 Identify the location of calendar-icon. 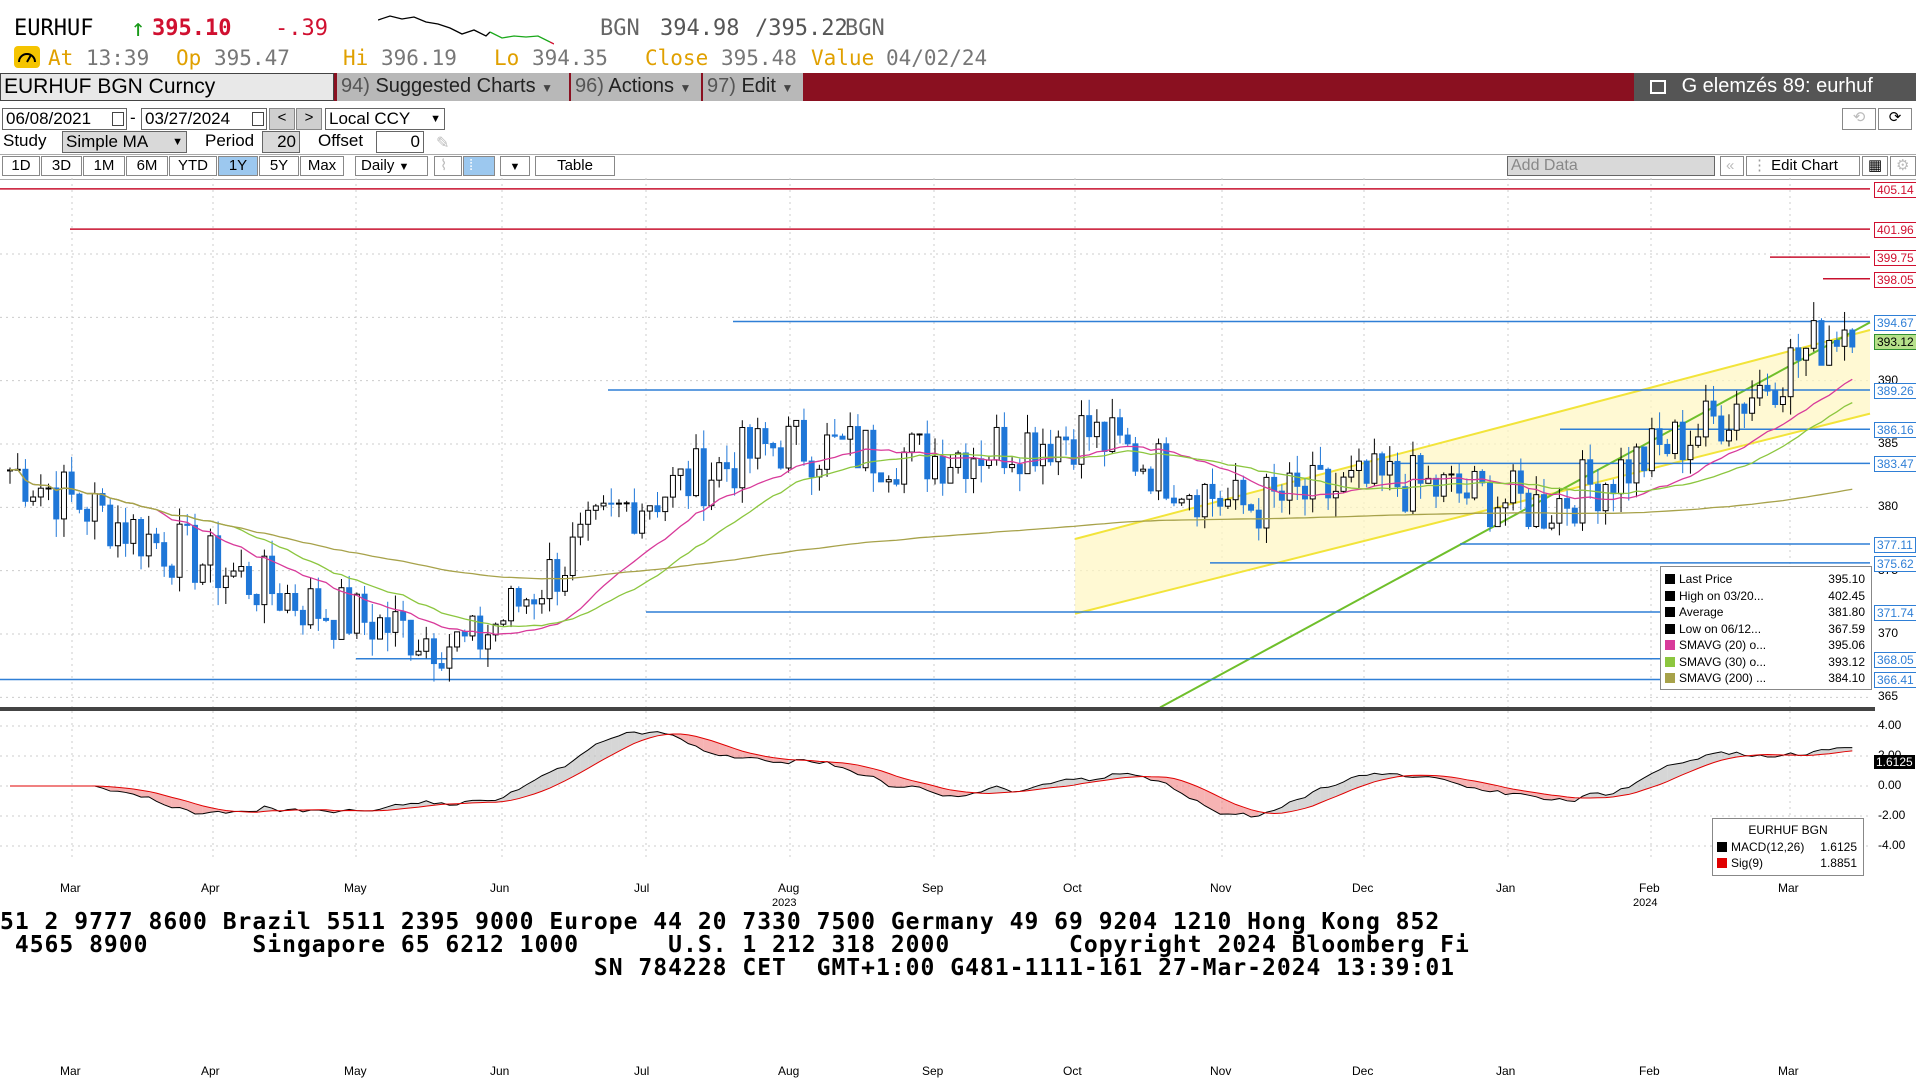
(258, 119).